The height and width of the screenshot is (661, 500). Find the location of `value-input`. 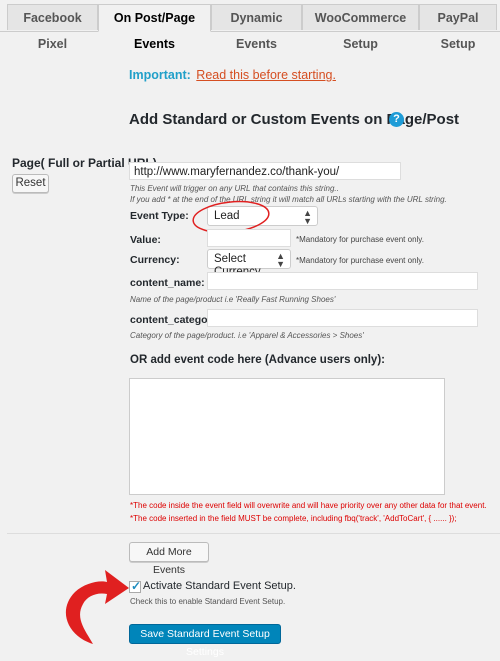

value-input is located at coordinates (249, 238).